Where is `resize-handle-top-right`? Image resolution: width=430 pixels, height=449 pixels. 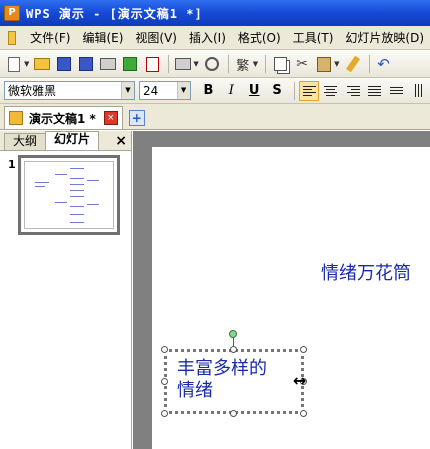
resize-handle-top-right is located at coordinates (303, 349).